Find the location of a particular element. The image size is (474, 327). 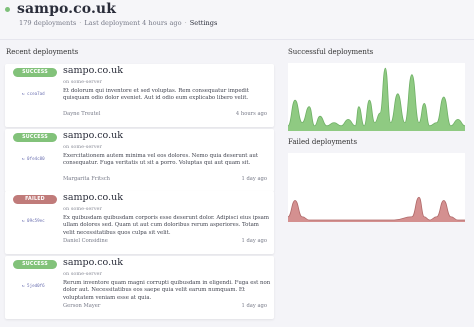

successful-series-line is located at coordinates (376, 97).